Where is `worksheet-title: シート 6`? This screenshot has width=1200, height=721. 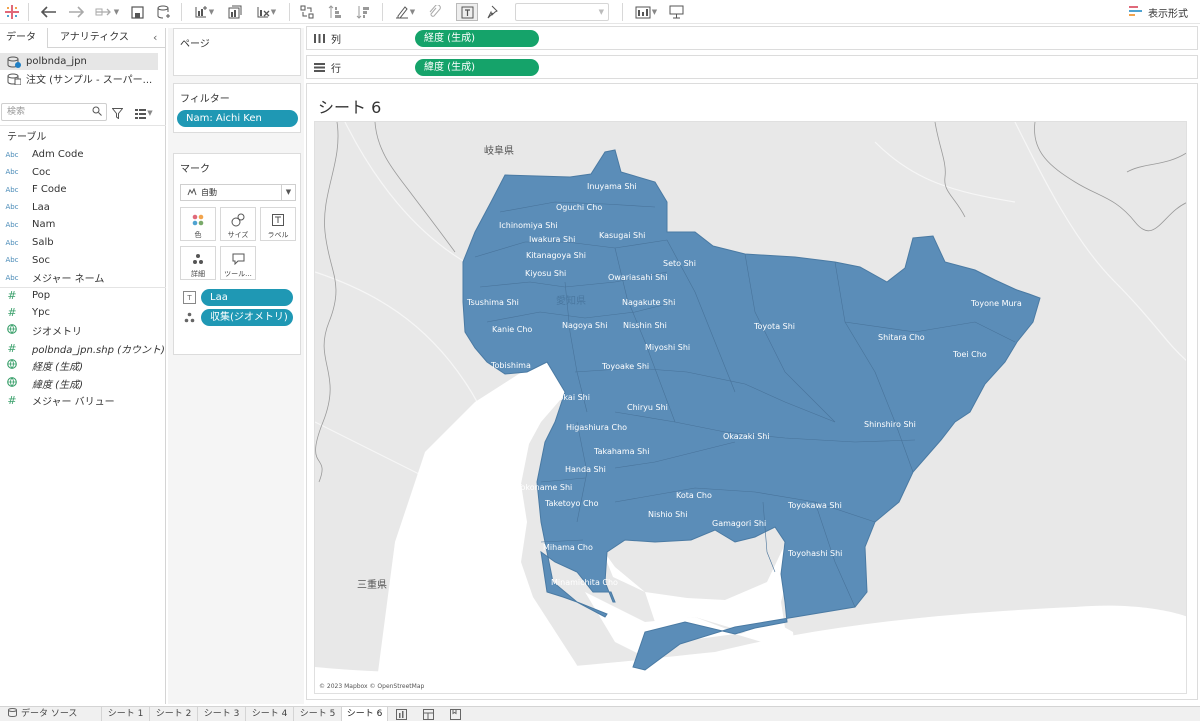 worksheet-title: シート 6 is located at coordinates (349, 106).